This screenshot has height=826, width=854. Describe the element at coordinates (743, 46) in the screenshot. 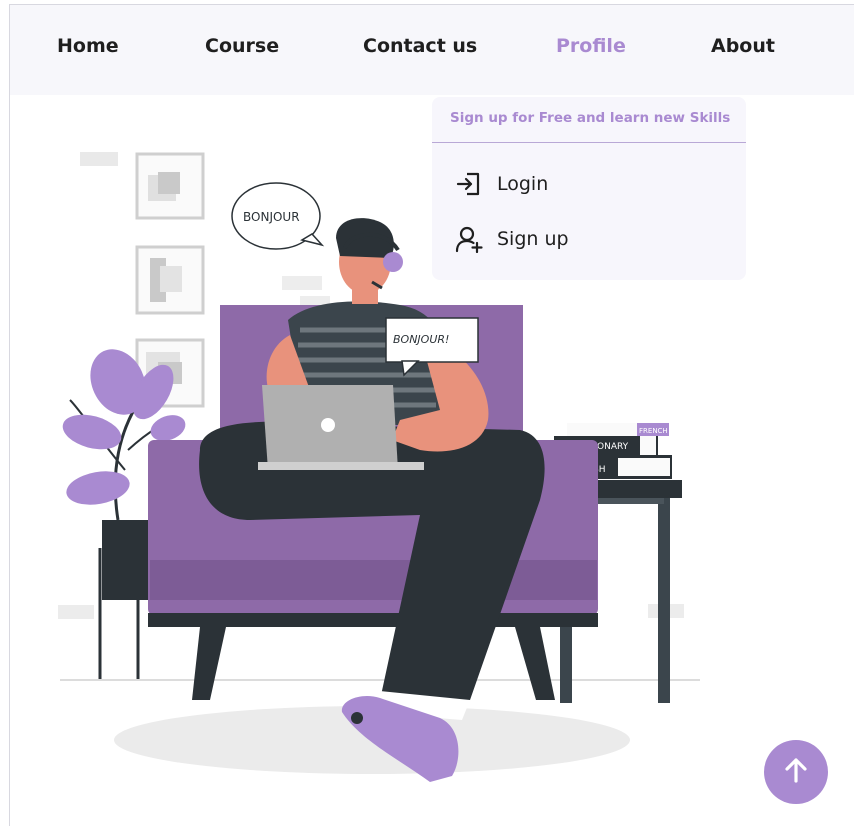

I see `nav-about: About` at that location.